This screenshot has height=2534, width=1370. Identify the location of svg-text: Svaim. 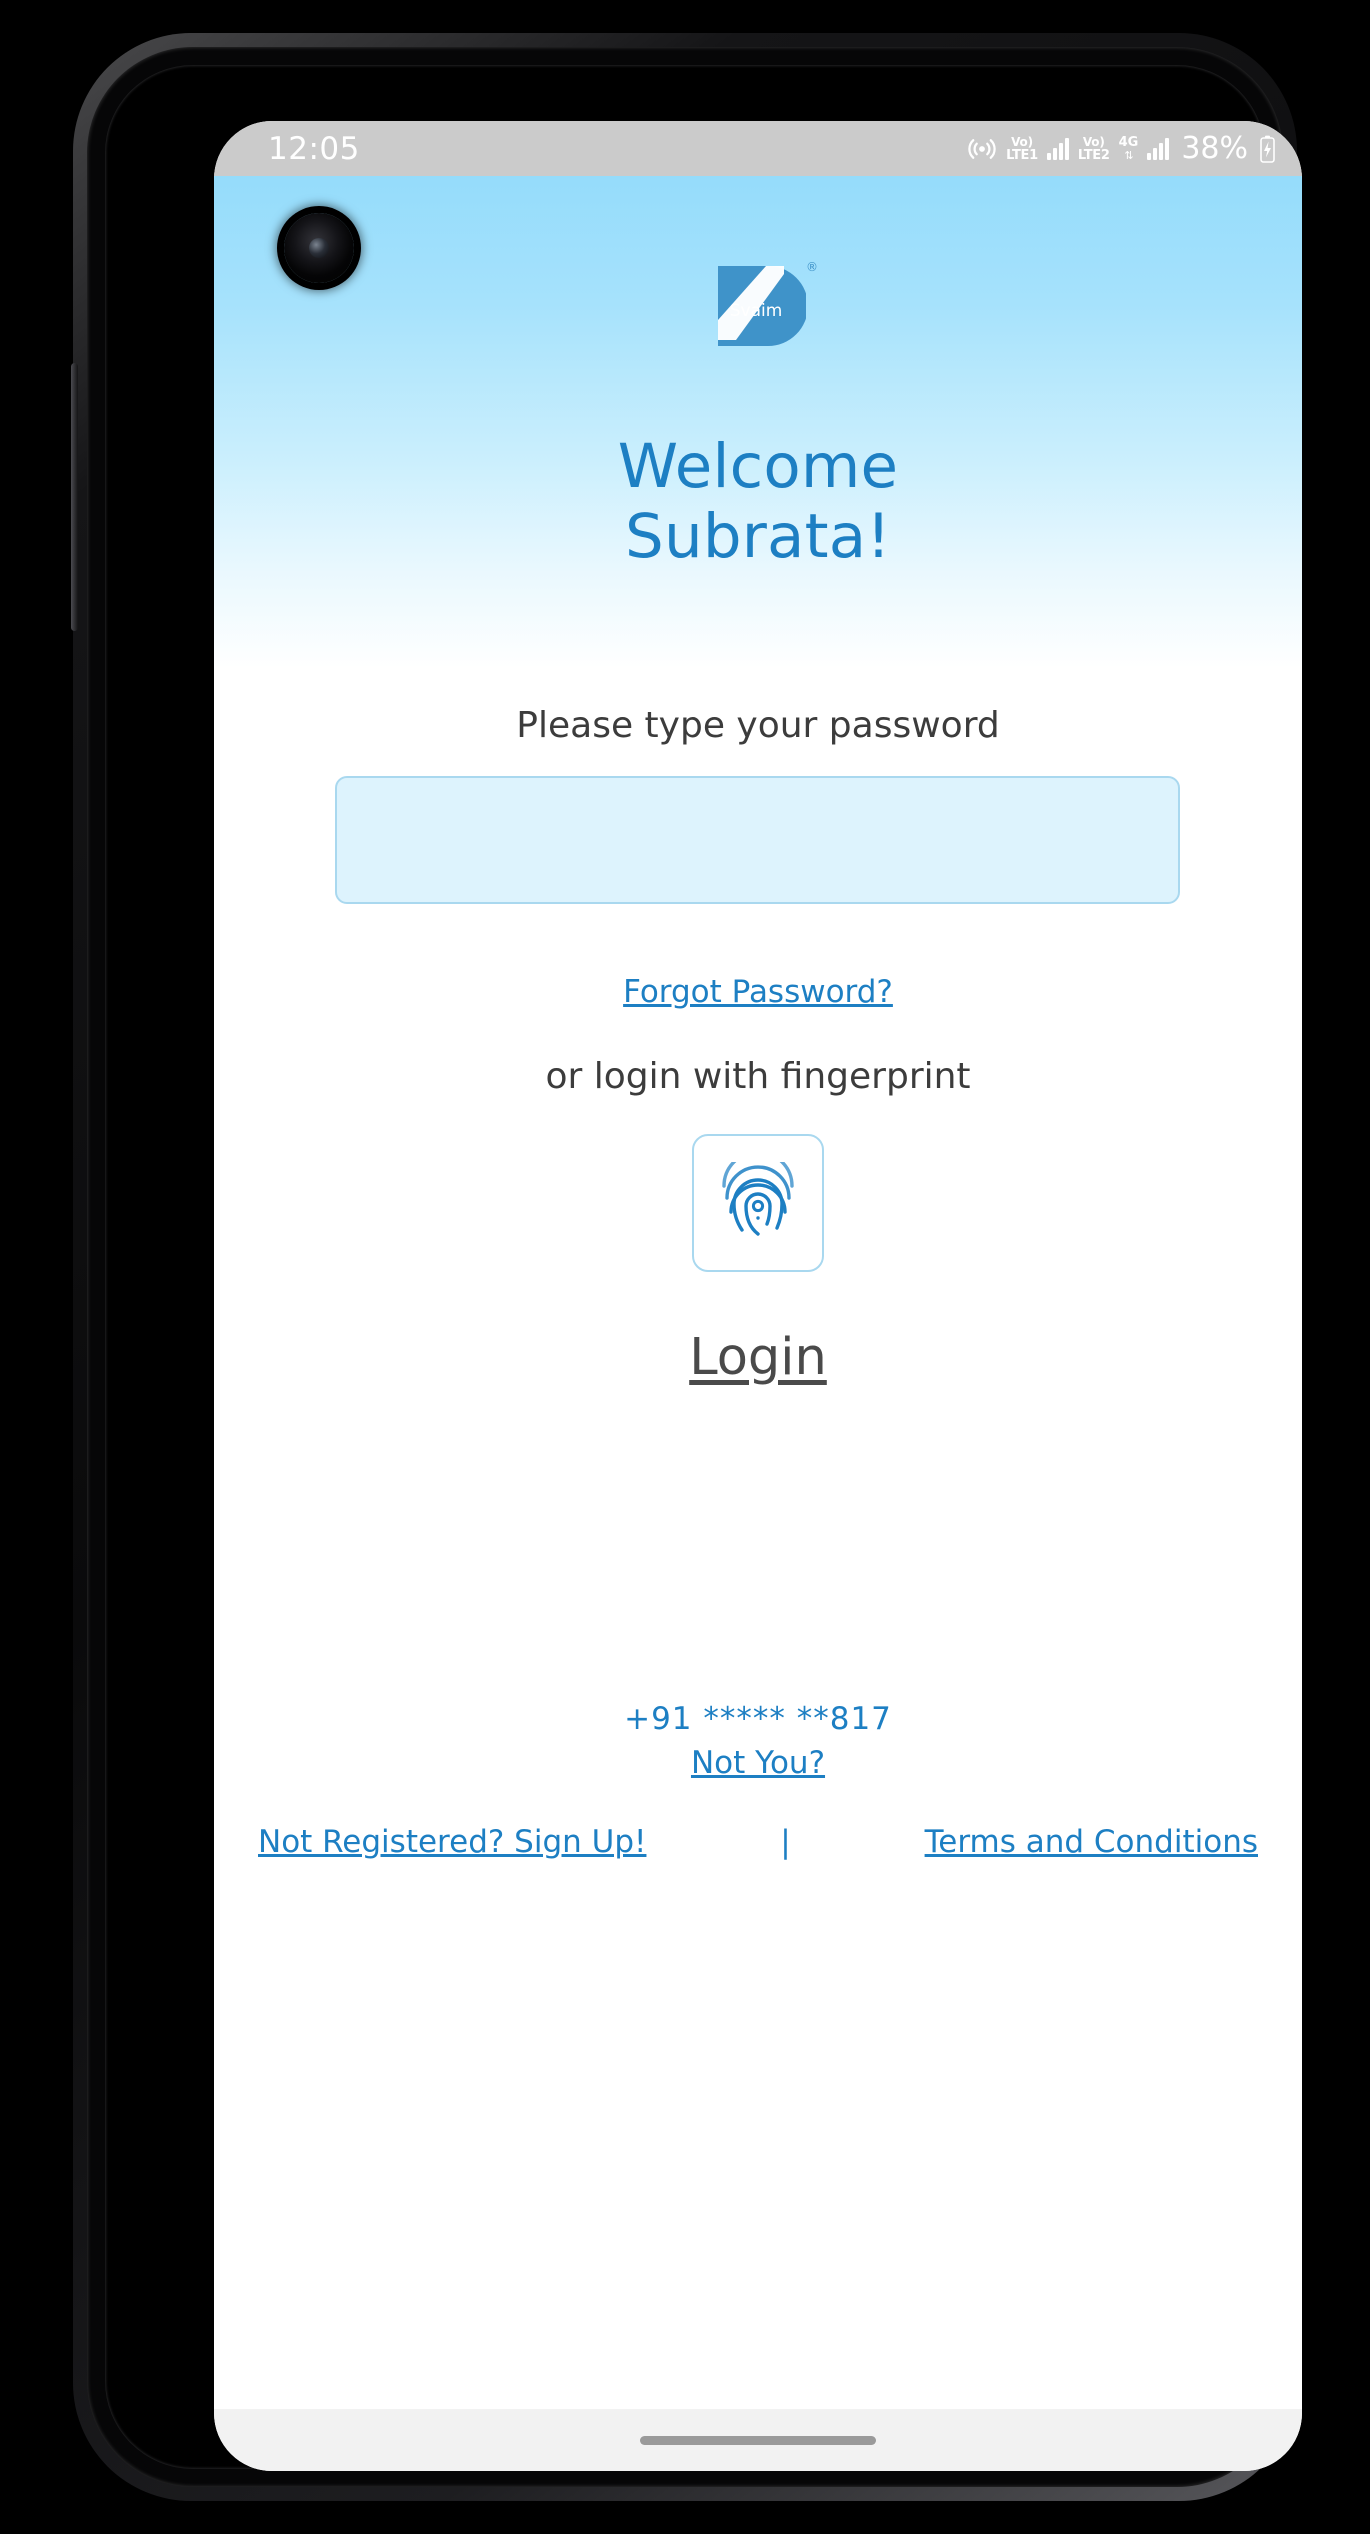
(756, 311).